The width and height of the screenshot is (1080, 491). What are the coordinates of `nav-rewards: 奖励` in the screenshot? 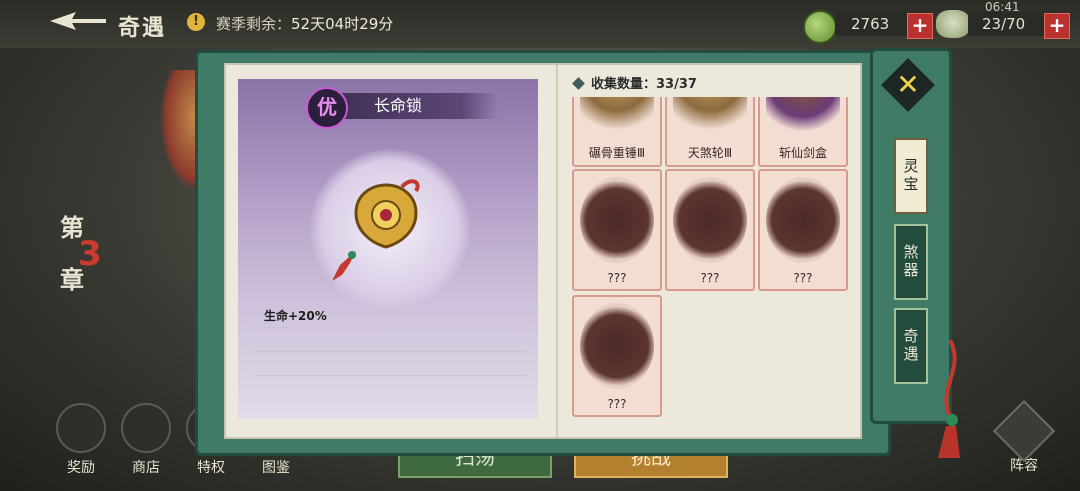 It's located at (81, 440).